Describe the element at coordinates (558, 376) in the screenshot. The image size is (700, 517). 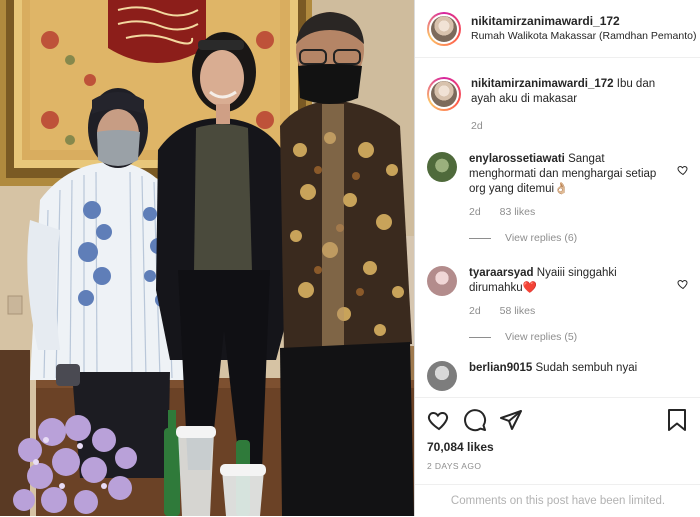
I see `comment-item: berlian9015 Sudah sembuh nyai` at that location.